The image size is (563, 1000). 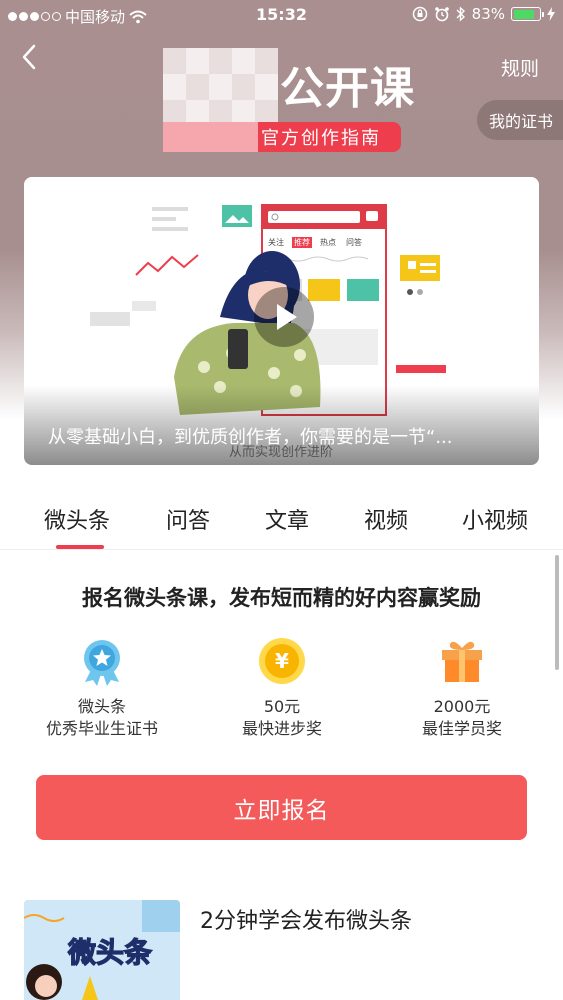 I want to click on active-tab-indicator, so click(x=80, y=547).